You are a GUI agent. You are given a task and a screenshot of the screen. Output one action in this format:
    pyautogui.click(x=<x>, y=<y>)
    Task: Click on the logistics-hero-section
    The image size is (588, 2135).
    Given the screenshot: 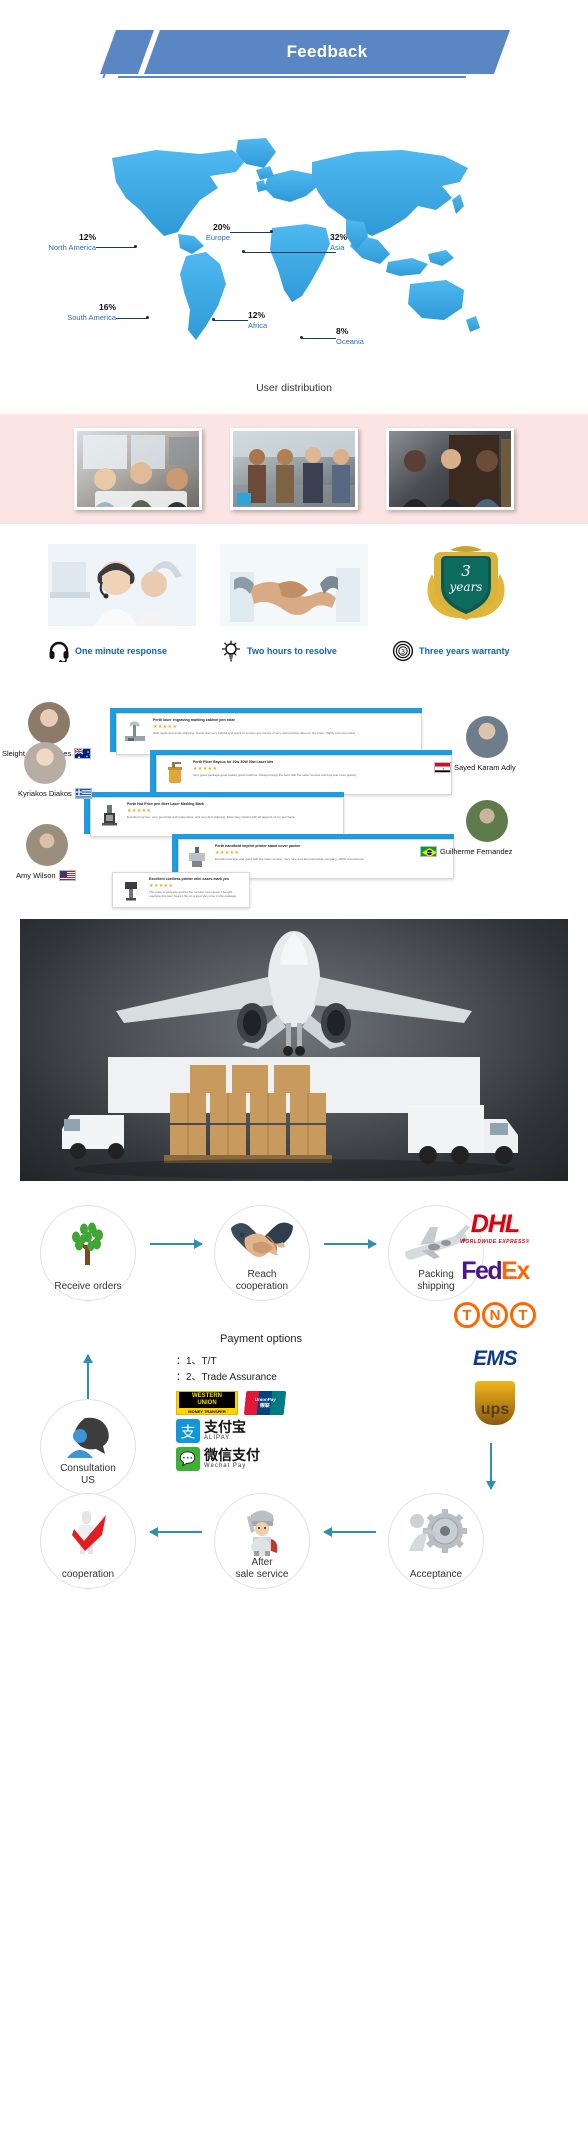 What is the action you would take?
    pyautogui.click(x=294, y=1048)
    